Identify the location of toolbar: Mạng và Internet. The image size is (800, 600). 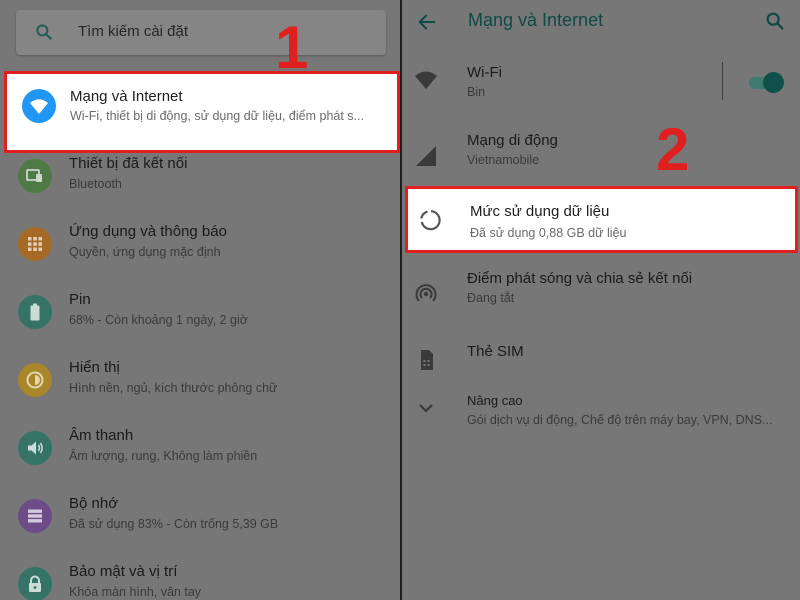
(601, 22).